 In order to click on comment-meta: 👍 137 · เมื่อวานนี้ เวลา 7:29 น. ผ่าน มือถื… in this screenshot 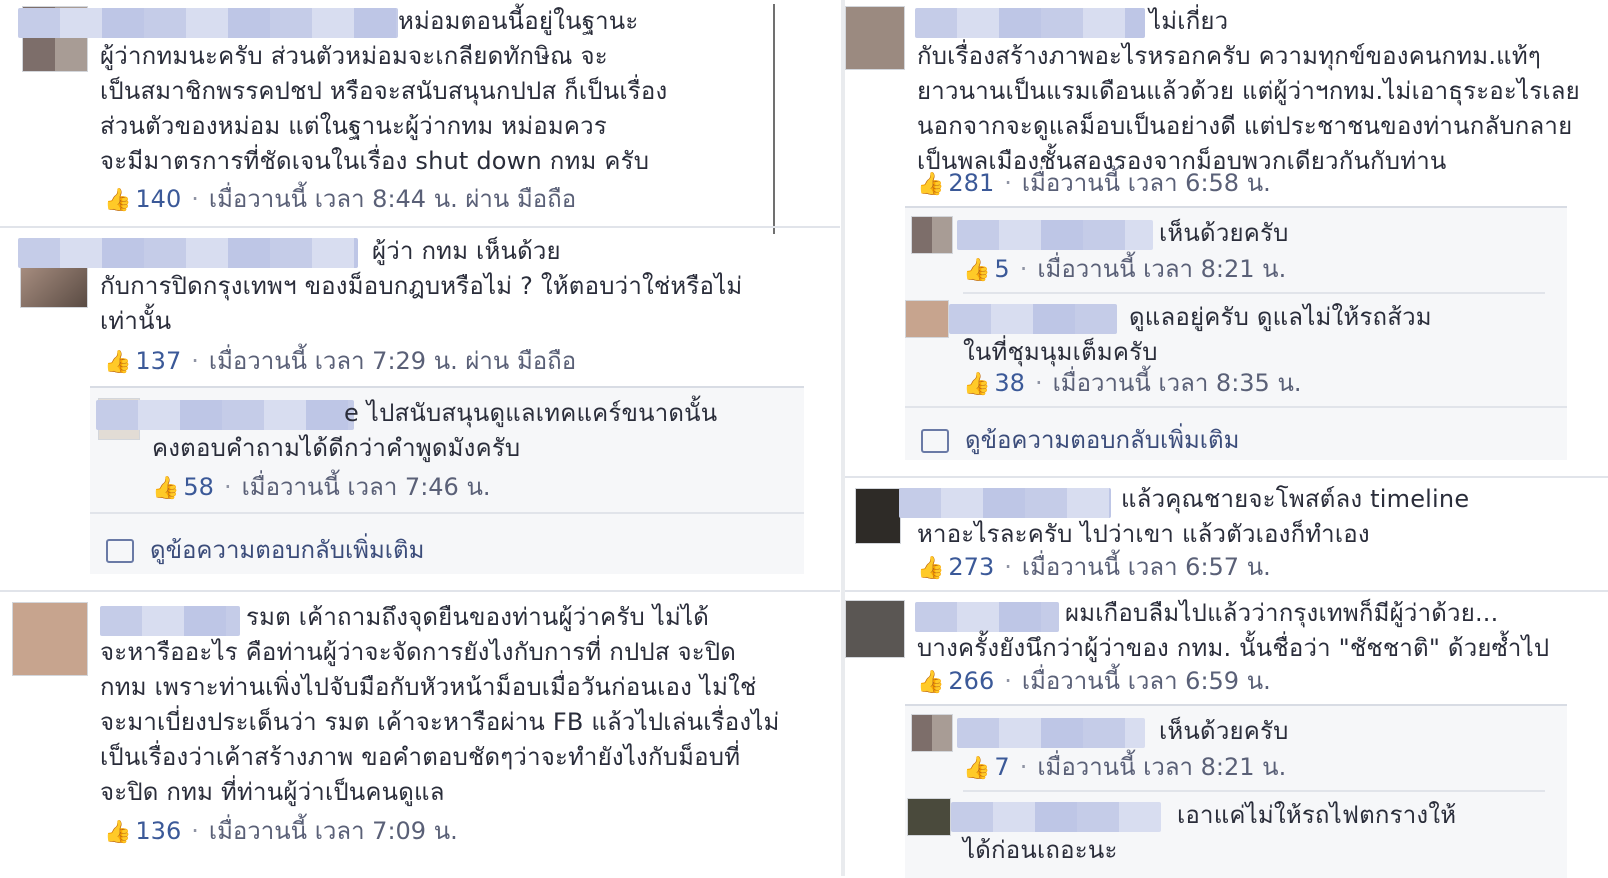, I will do `click(340, 361)`.